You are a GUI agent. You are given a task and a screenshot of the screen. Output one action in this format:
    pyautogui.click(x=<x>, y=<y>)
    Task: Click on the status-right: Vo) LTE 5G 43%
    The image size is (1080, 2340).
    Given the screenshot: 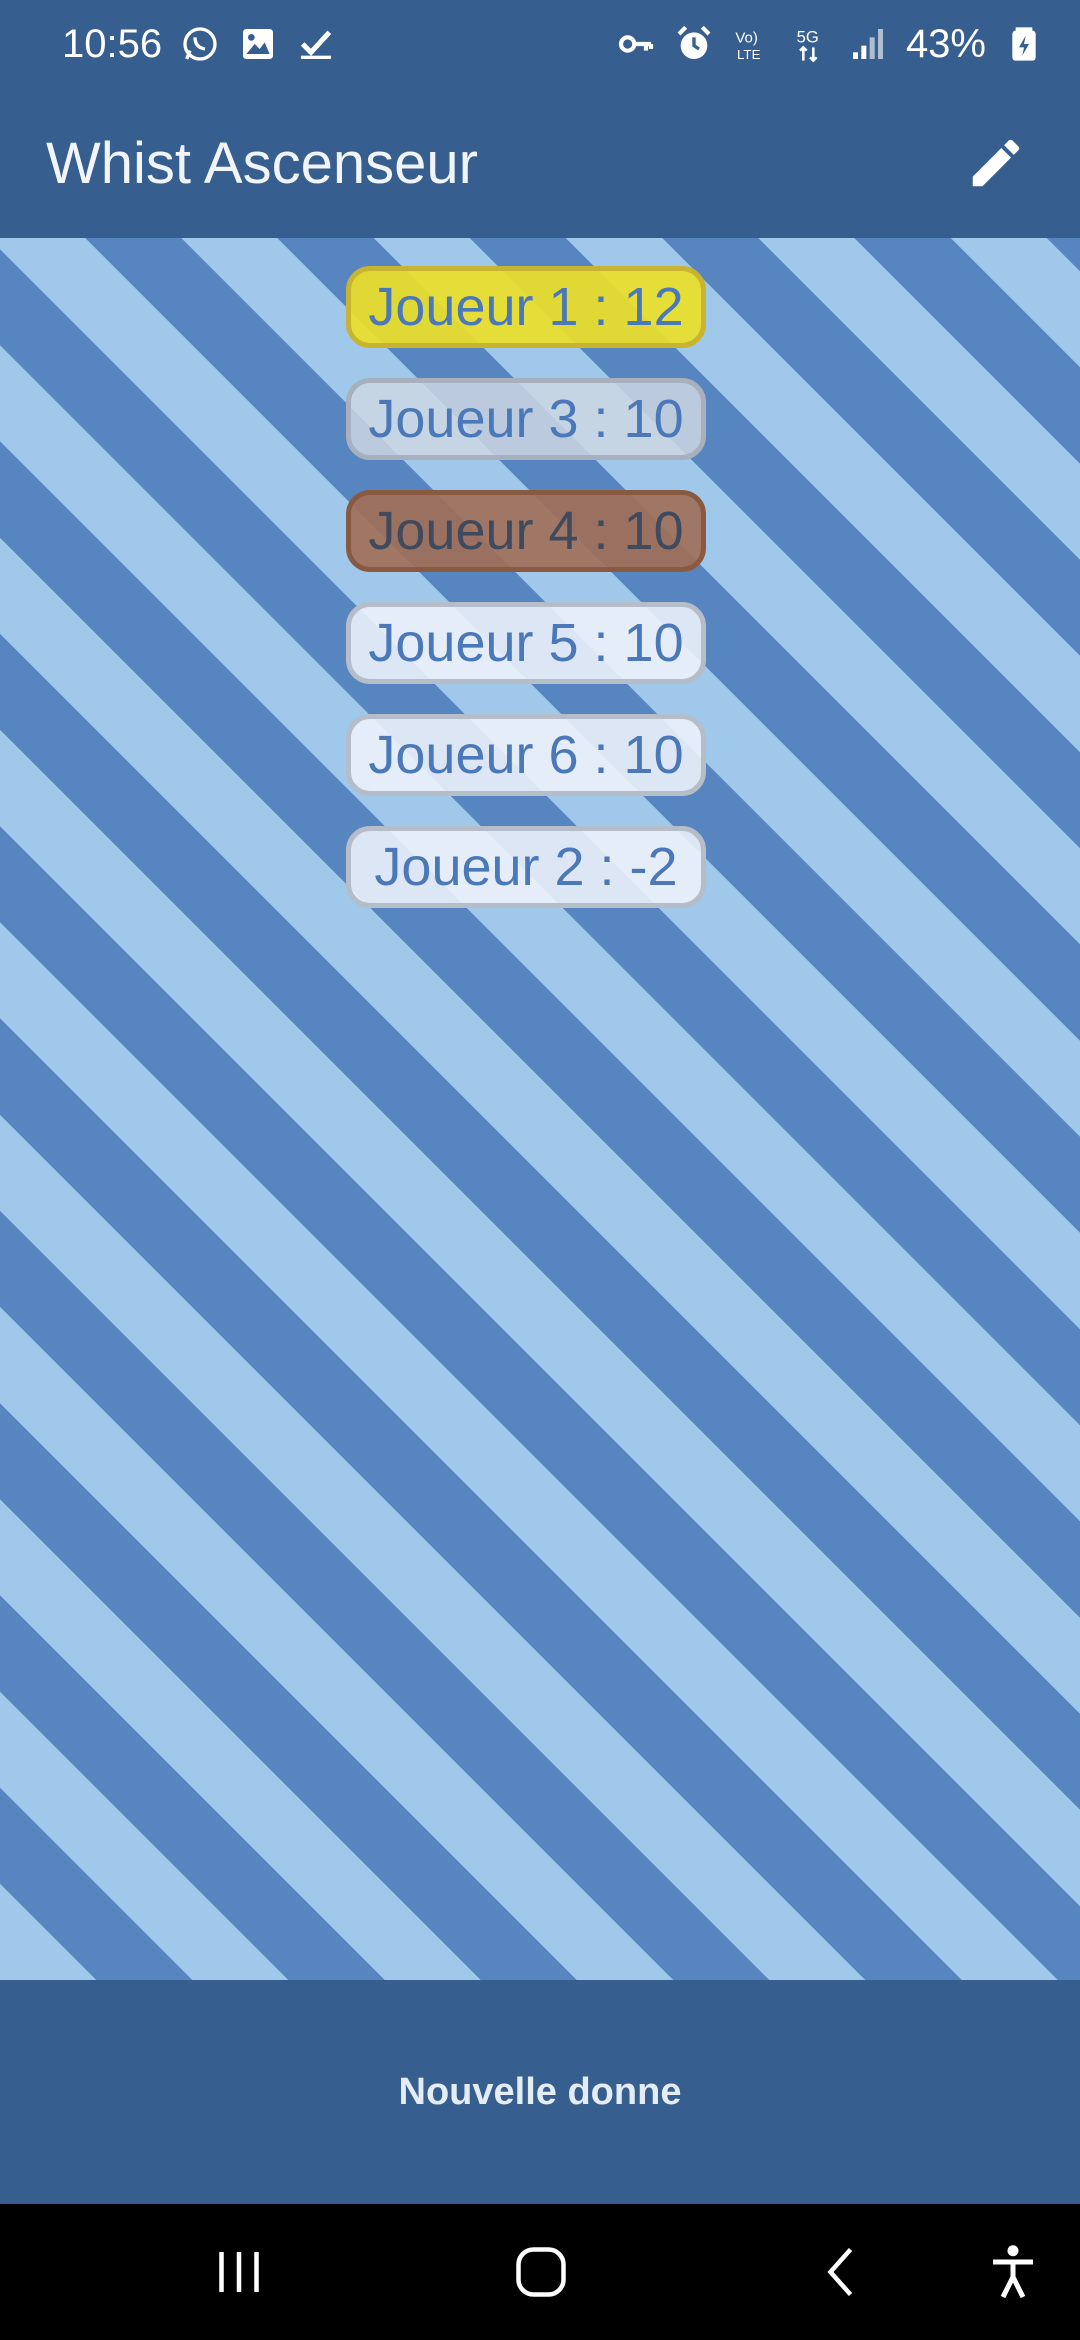 What is the action you would take?
    pyautogui.click(x=830, y=44)
    